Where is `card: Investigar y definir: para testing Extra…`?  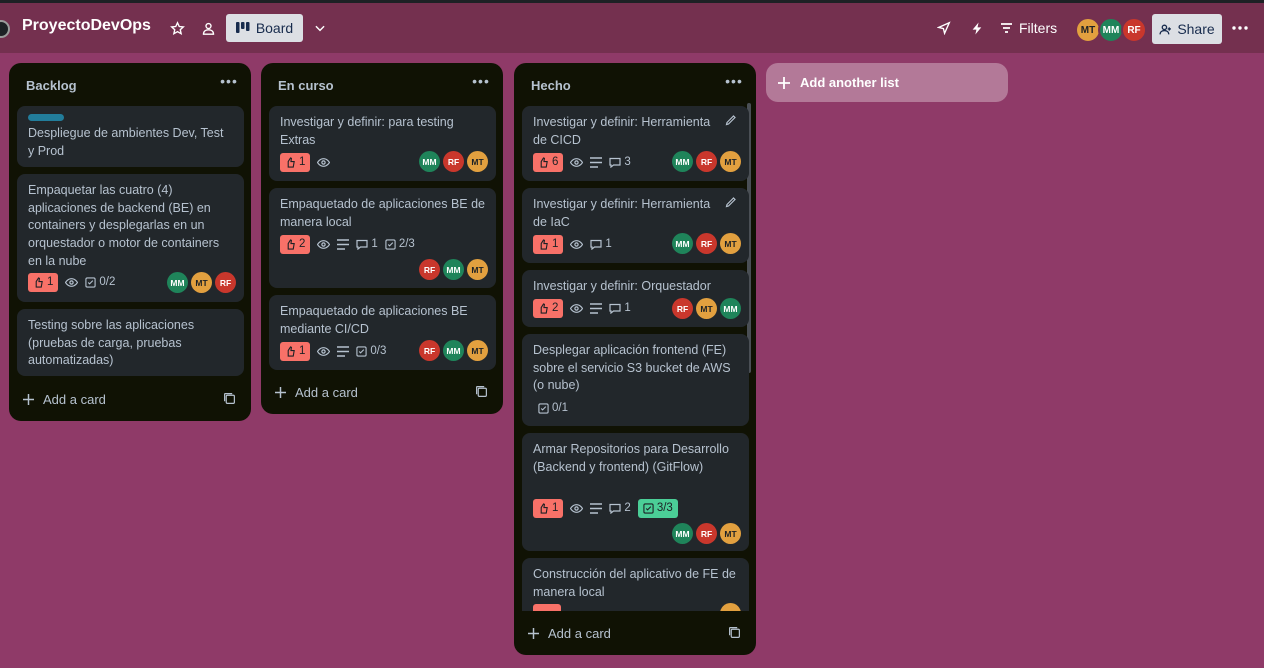 card: Investigar y definir: para testing Extra… is located at coordinates (382, 143).